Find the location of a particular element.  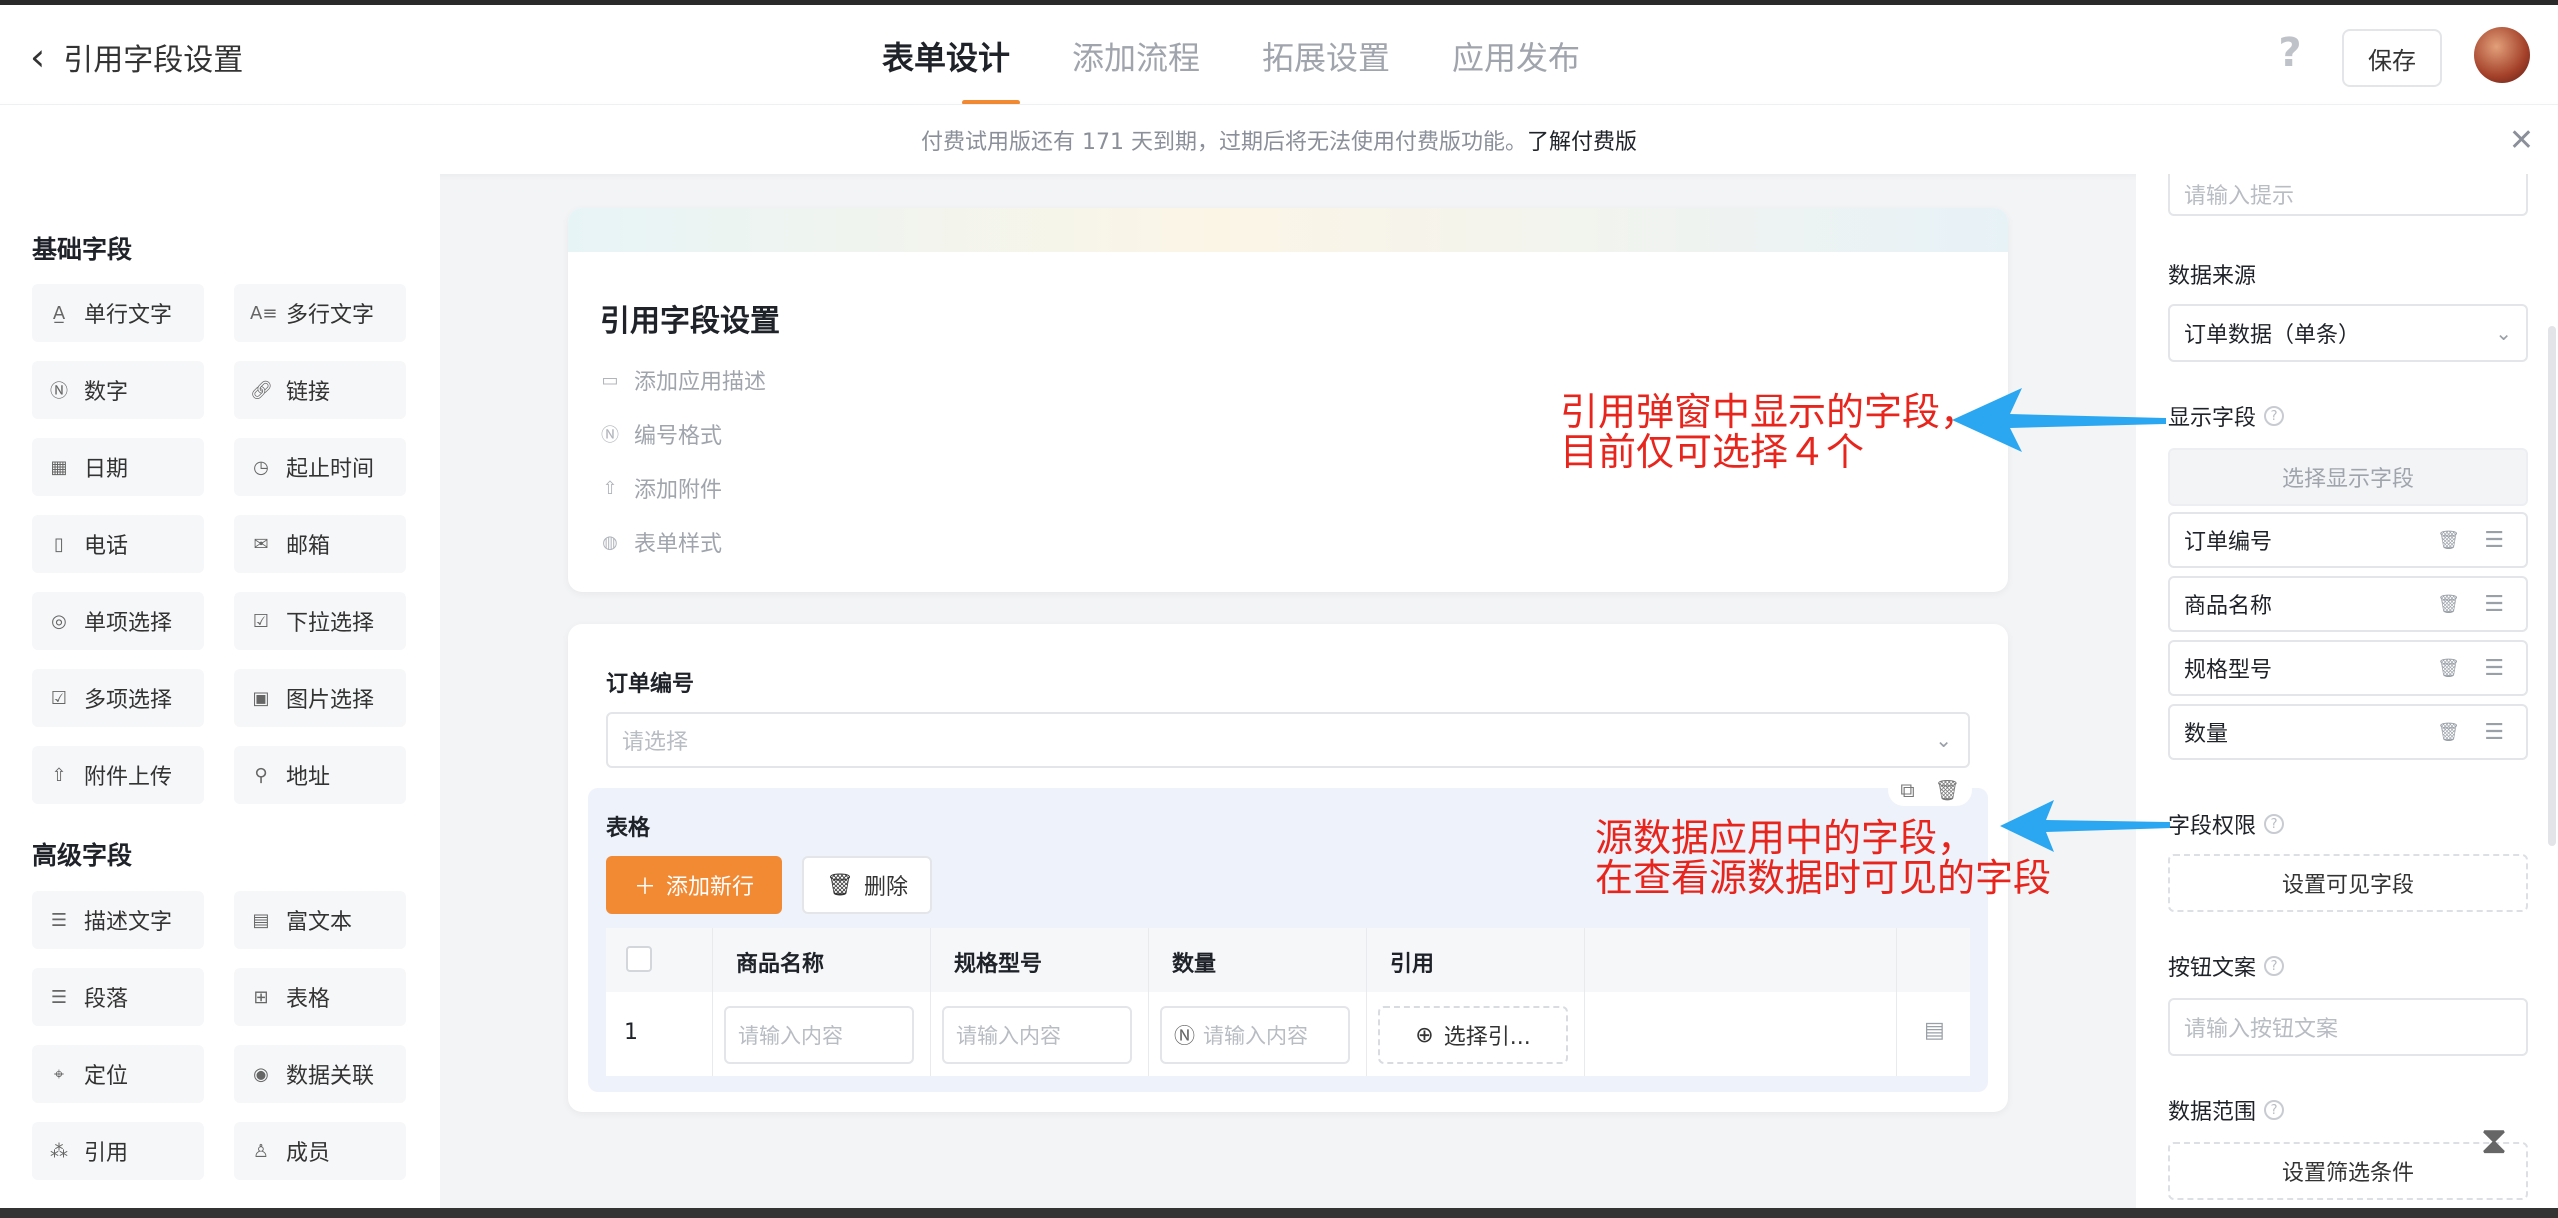

save-button: 保存 is located at coordinates (2392, 58).